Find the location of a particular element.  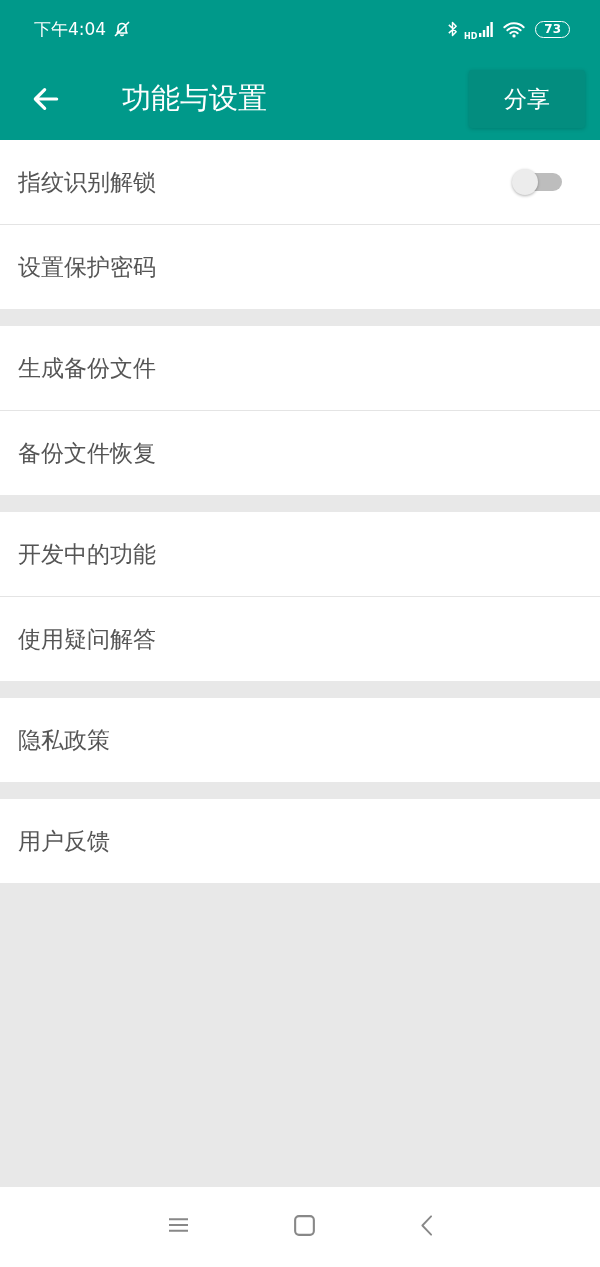

signal-icon is located at coordinates (486, 29).